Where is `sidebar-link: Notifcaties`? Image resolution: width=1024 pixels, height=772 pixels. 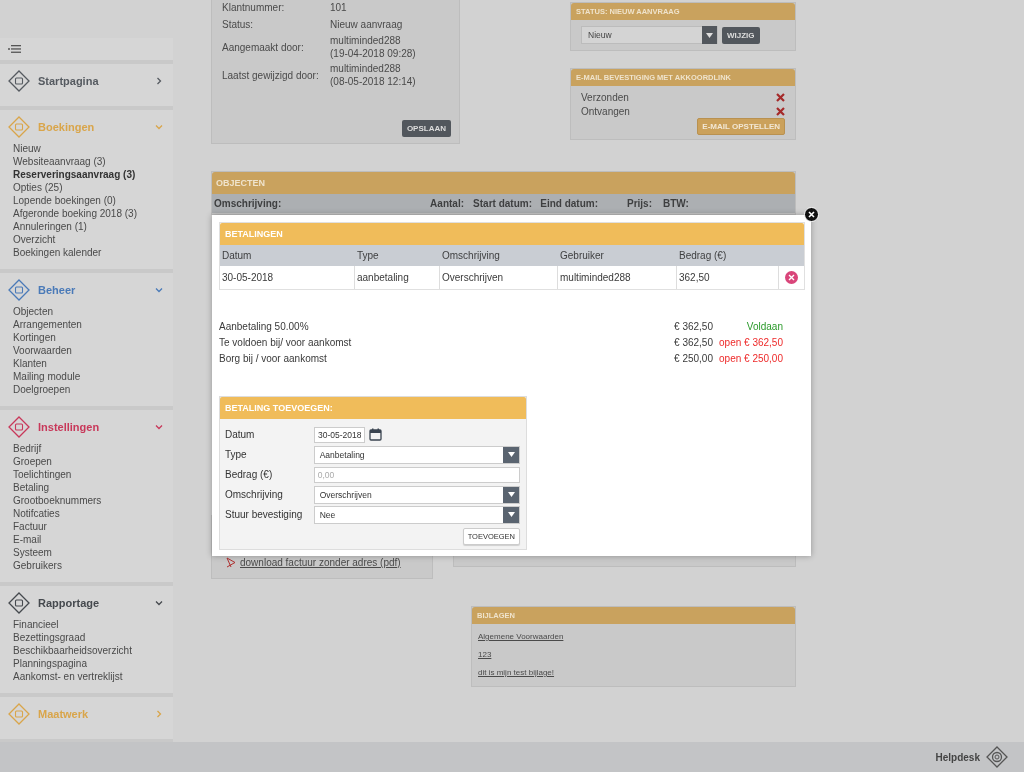
sidebar-link: Notifcaties is located at coordinates (36, 513).